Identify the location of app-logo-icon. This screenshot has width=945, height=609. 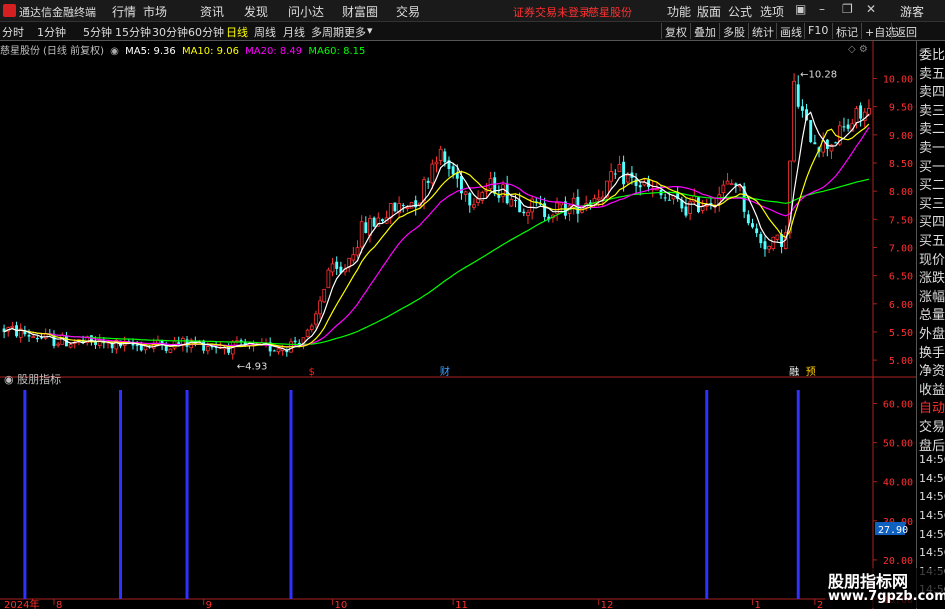
(9, 10).